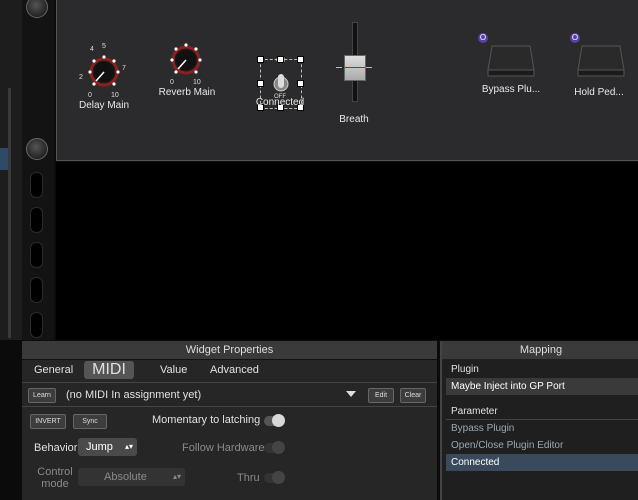  I want to click on tab-midi-label: MIDI, so click(109, 369).